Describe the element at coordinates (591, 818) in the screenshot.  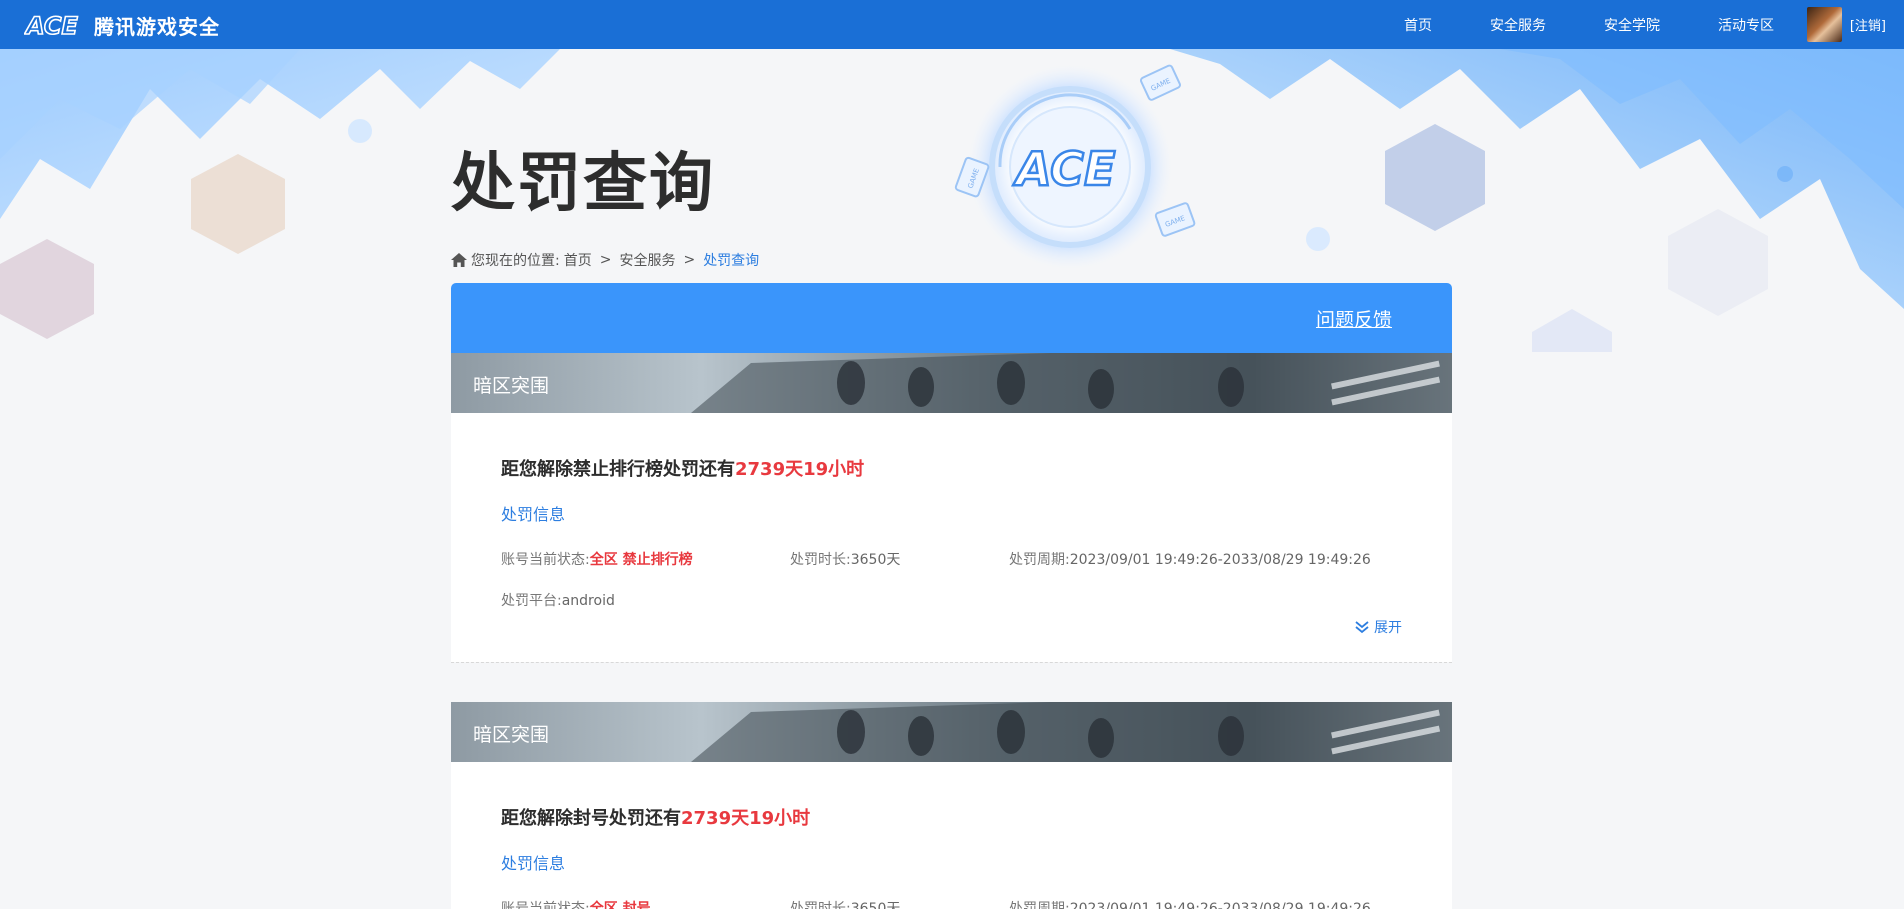
I see `penalty-headline-text: 距您解除封号处罚还有` at that location.